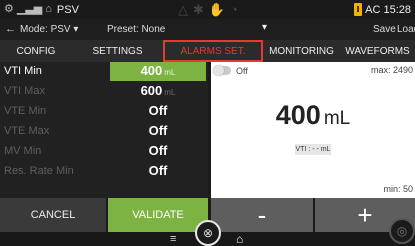  What do you see at coordinates (264, 27) in the screenshot?
I see `chevron-down-icon: ▾` at bounding box center [264, 27].